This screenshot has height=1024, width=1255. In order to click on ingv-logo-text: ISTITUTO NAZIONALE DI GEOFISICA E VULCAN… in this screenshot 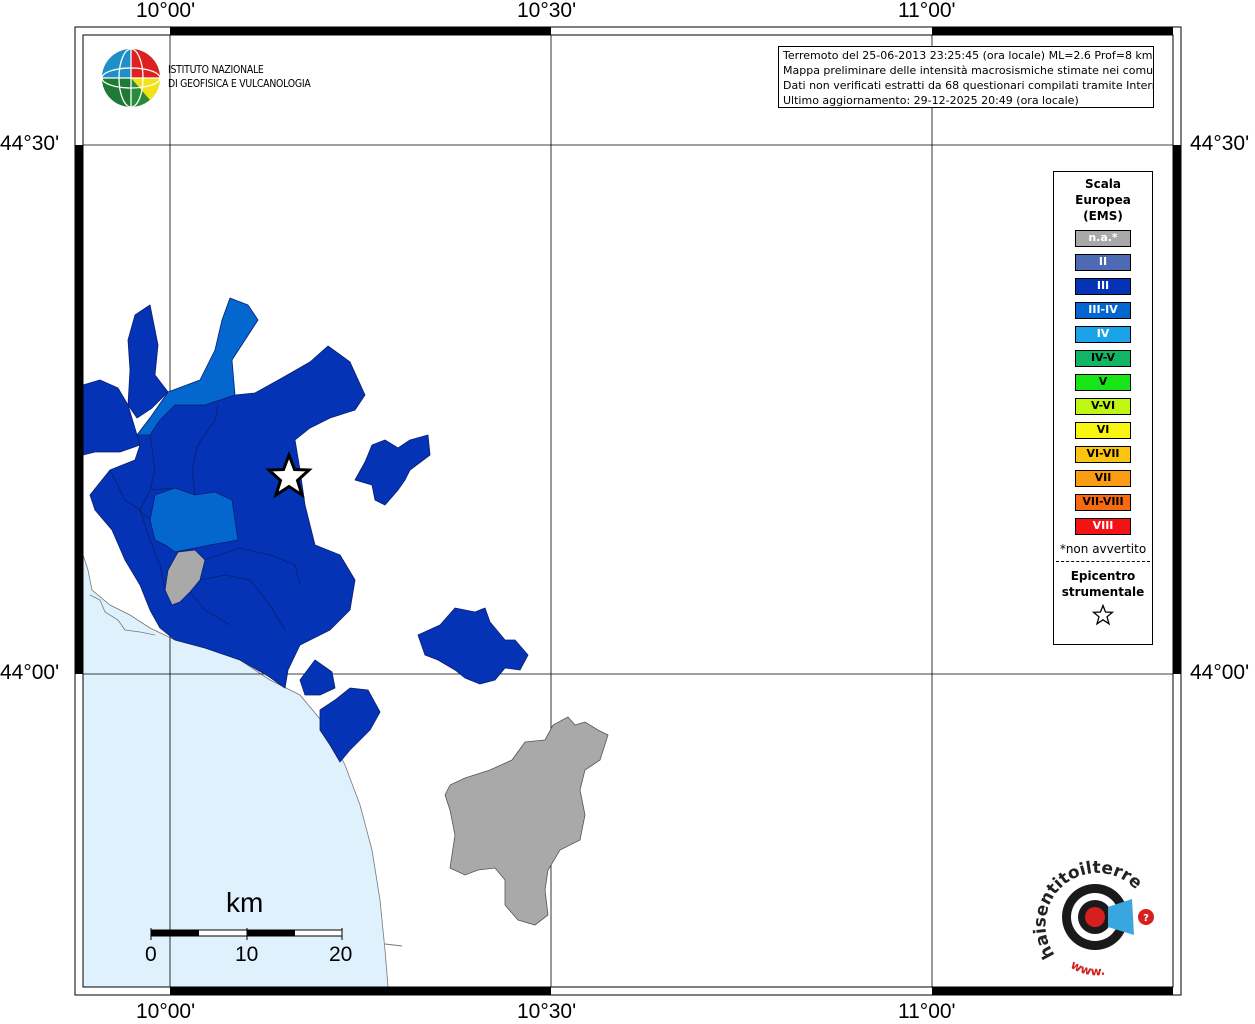, I will do `click(239, 77)`.